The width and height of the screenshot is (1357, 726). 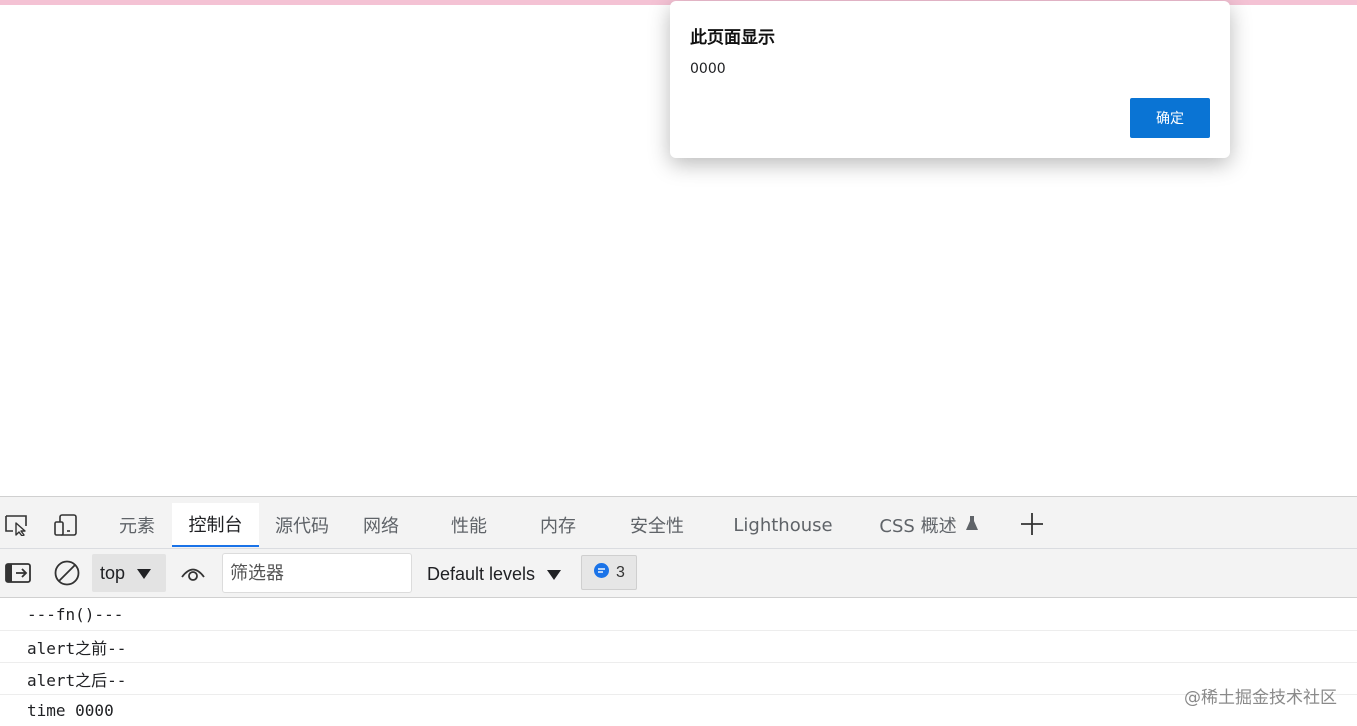 I want to click on context-selector-value: top, so click(x=113, y=572).